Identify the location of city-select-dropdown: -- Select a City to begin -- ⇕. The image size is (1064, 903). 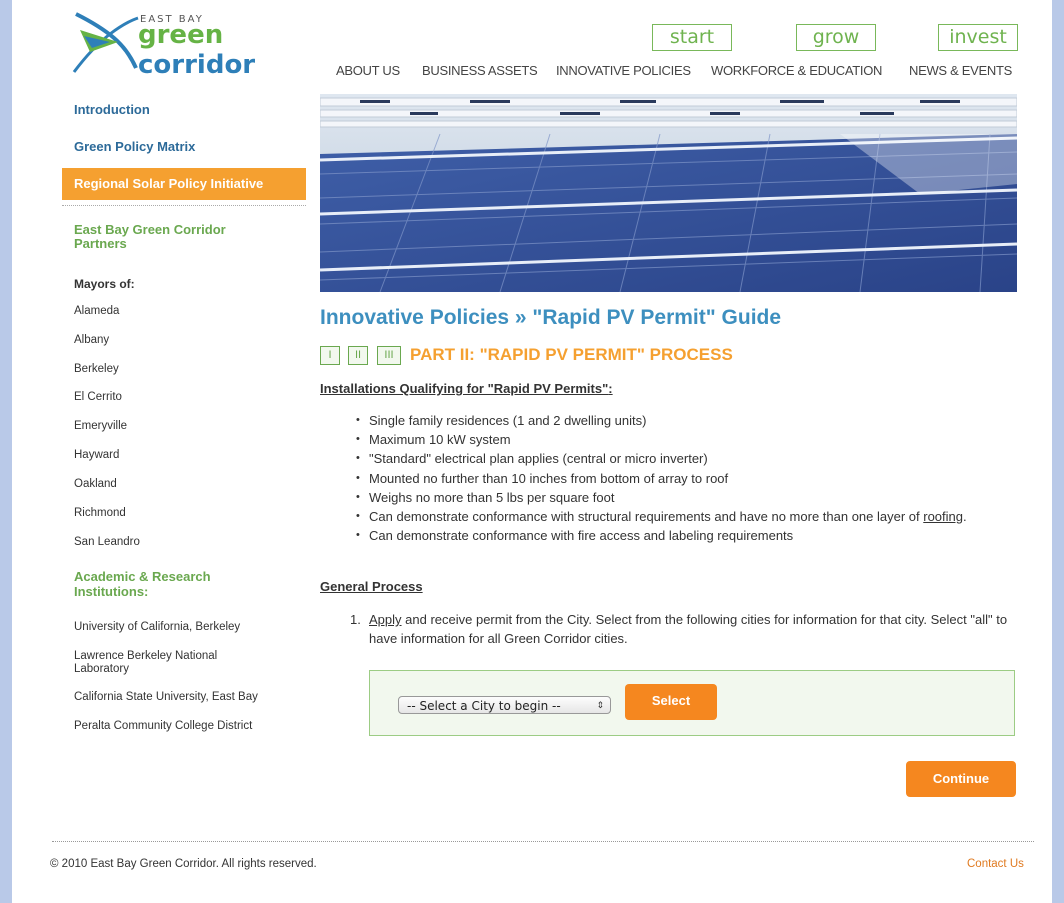
(504, 705).